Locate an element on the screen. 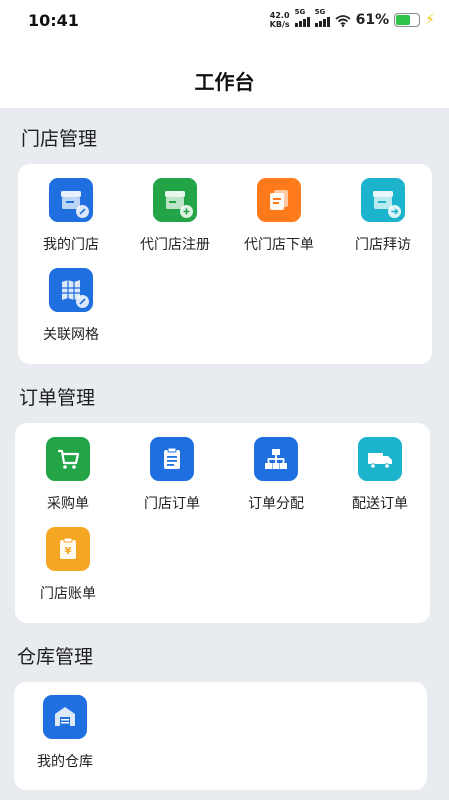  status-indicators: 42.0 KB/s 5G 5G 61% ⚡ is located at coordinates (352, 18).